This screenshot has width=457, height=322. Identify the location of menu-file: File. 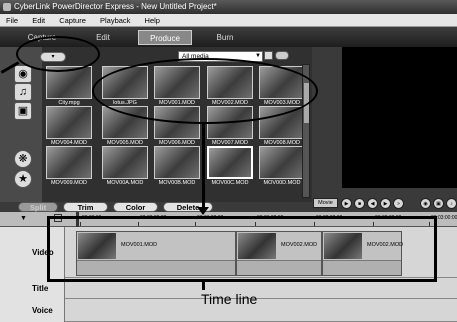
(12, 20).